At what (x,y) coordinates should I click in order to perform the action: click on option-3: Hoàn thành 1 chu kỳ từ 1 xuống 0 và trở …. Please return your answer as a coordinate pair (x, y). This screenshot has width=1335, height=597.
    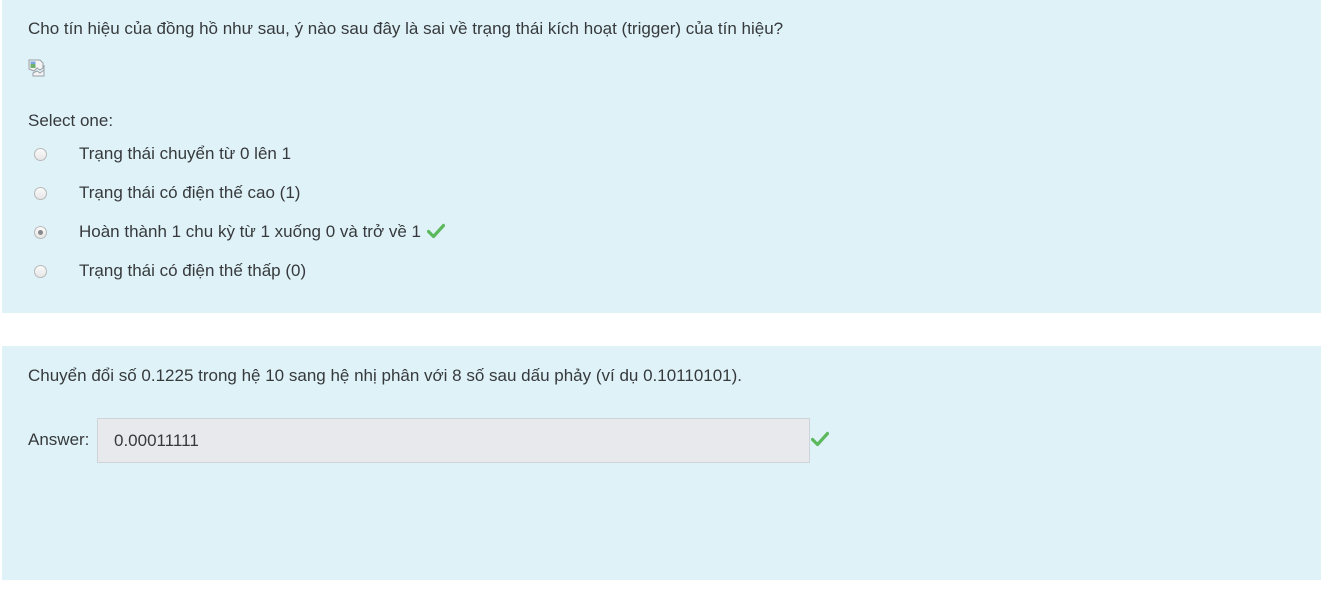
    Looking at the image, I should click on (239, 232).